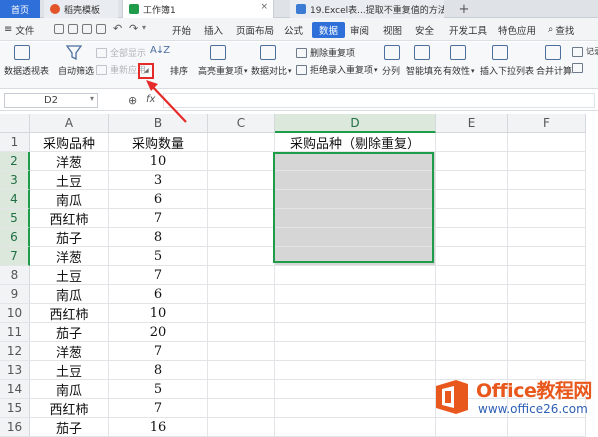  Describe the element at coordinates (337, 69) in the screenshot. I see `reject-duplicates-button: 拒绝录入重复项 ▾` at that location.